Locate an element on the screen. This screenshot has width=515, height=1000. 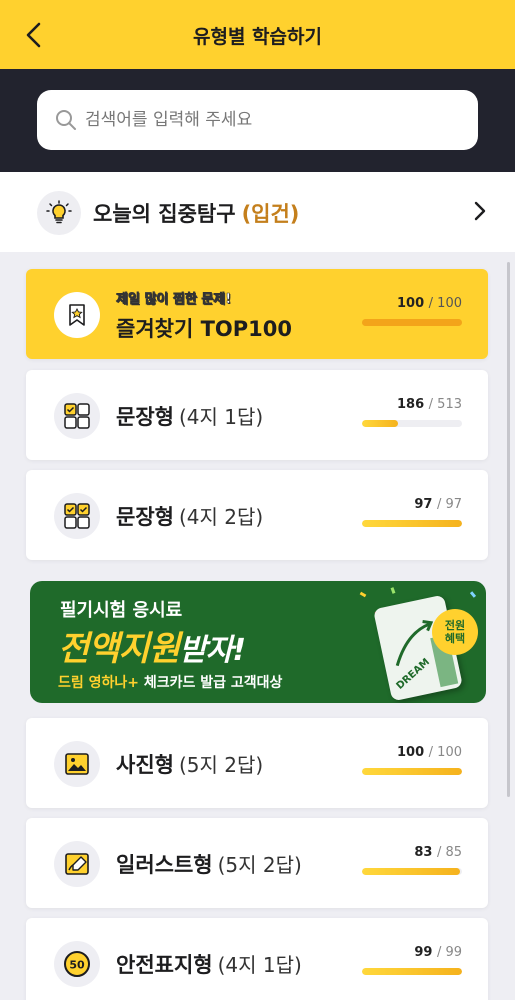
progress-done: 186 is located at coordinates (411, 404).